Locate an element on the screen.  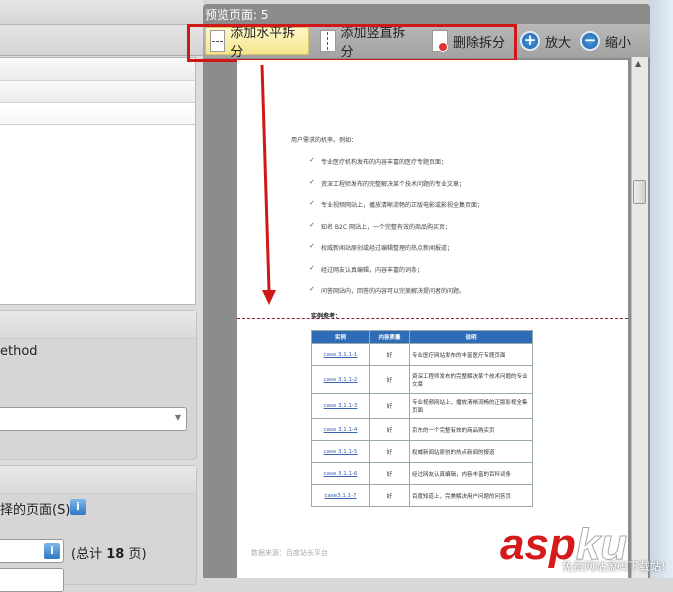
bullet-item: 经过网友认真编辑，内容丰富的词条； is located at coordinates (372, 270).